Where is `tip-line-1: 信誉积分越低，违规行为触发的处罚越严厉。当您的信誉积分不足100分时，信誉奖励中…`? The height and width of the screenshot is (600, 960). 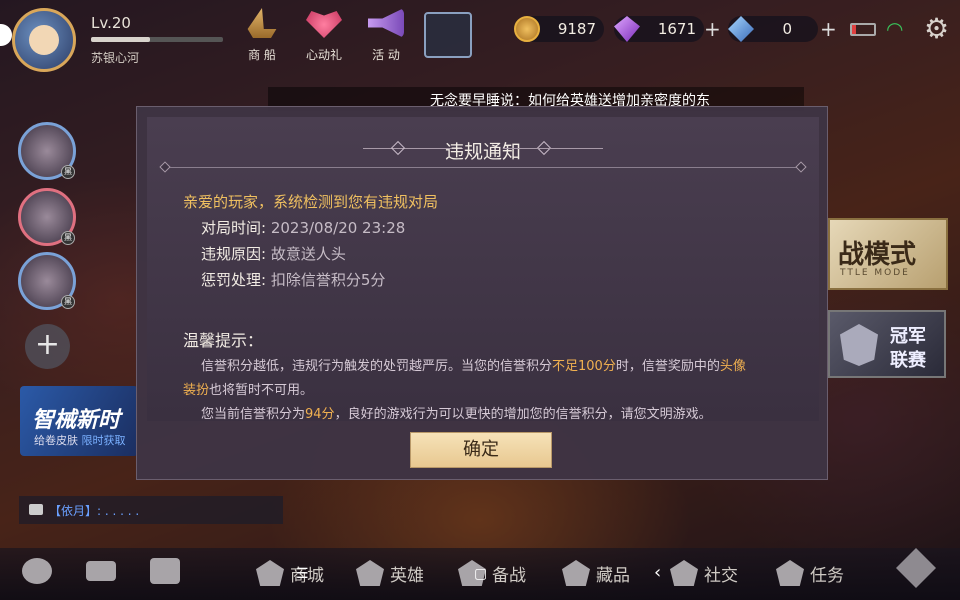 tip-line-1: 信誉积分越低，违规行为触发的处罚越严厉。当您的信誉积分不足100分时，信誉奖励中… is located at coordinates (473, 364).